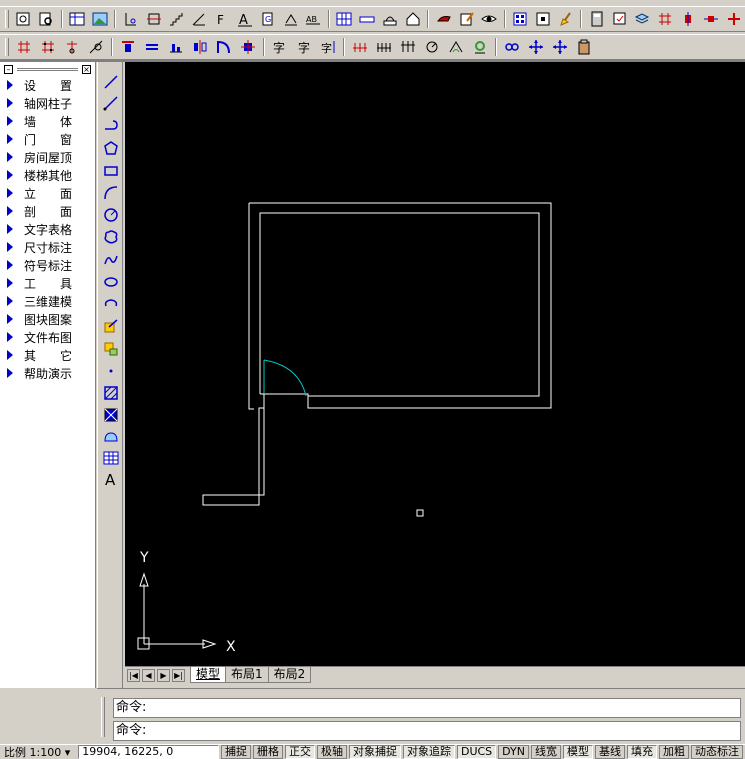  What do you see at coordinates (360, 47) in the screenshot?
I see `dim-chain-icon` at bounding box center [360, 47].